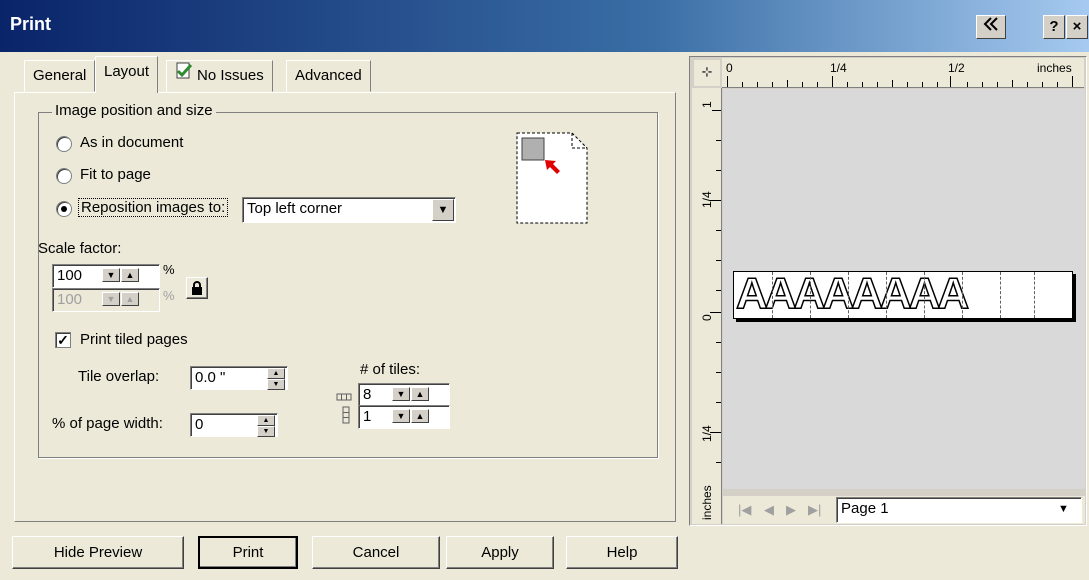 This screenshot has width=1089, height=580. What do you see at coordinates (852, 293) in the screenshot?
I see `tiled-preview-text: AAAAAAAA` at bounding box center [852, 293].